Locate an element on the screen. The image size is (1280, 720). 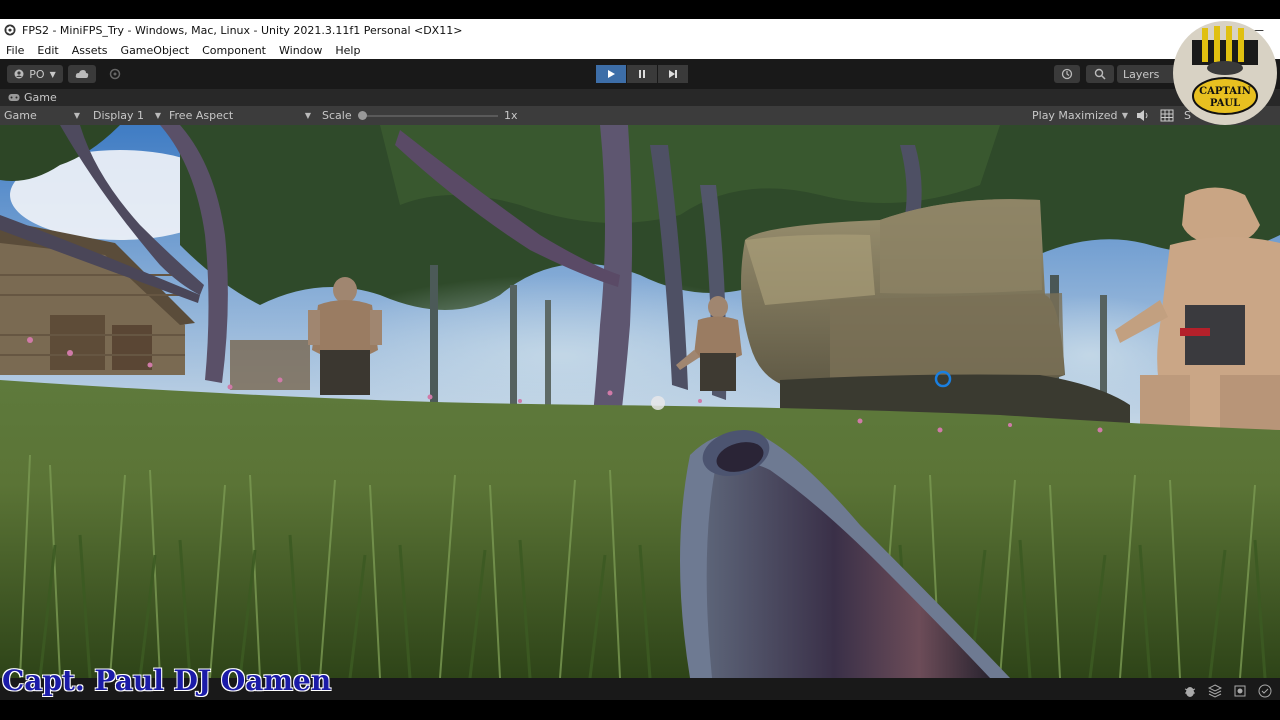
aspect-select-value: Free Aspect is located at coordinates (201, 115).